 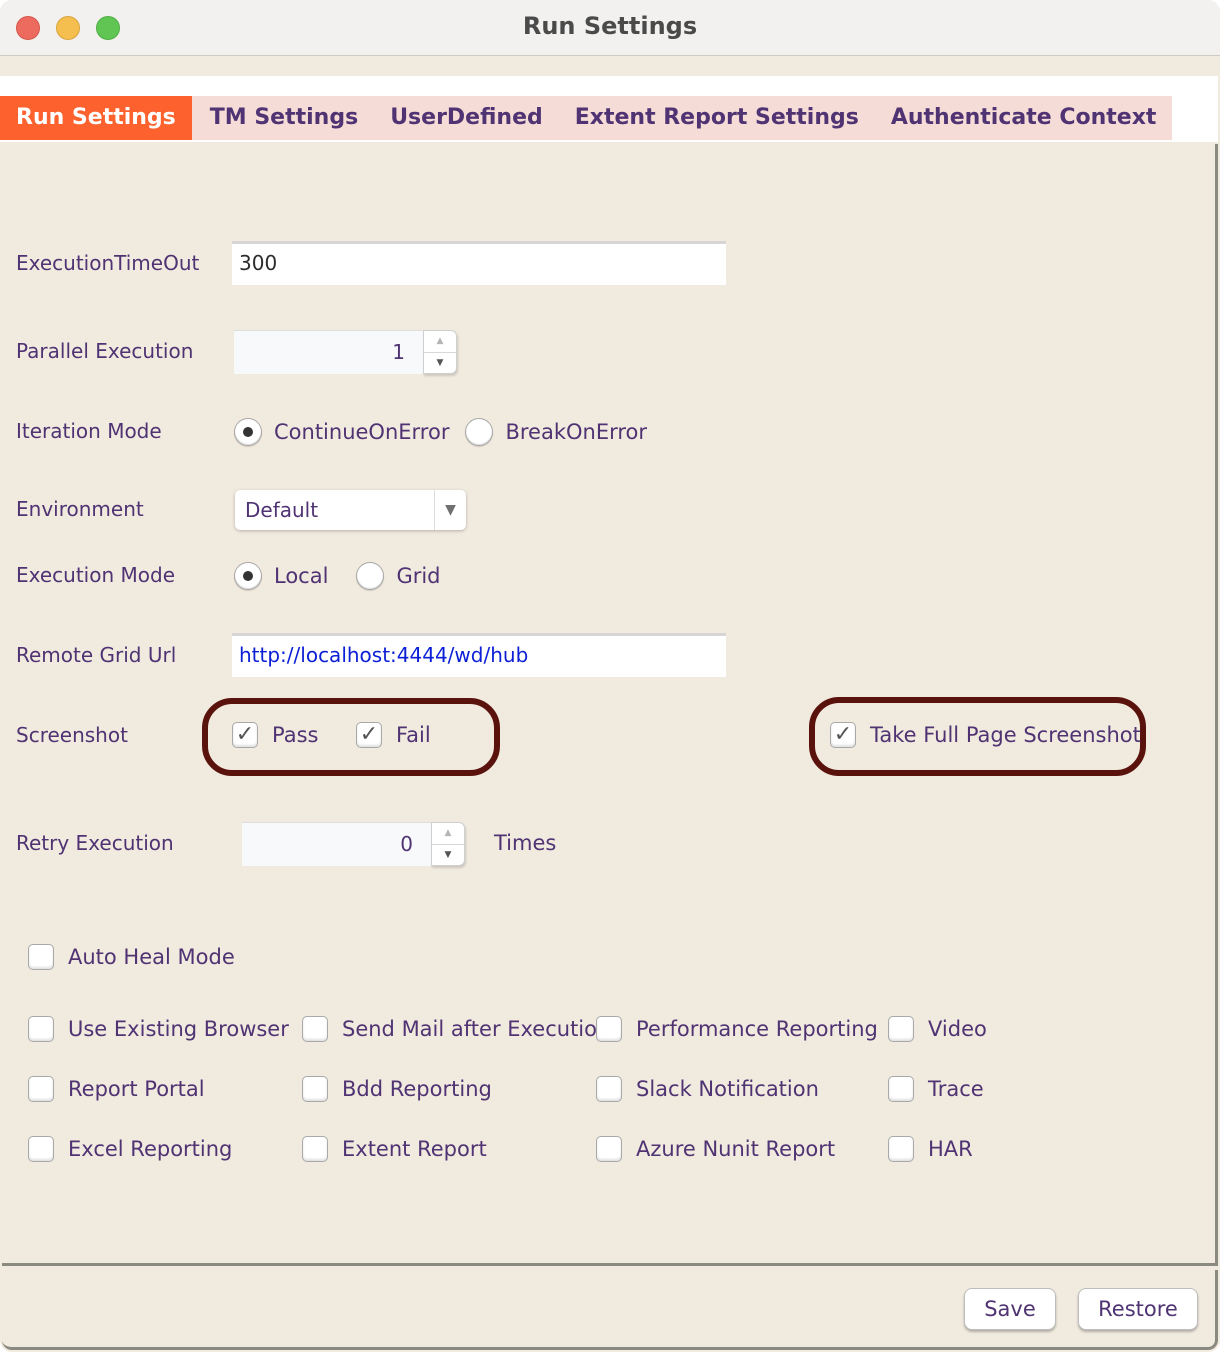 I want to click on azure-nunit-report-checkbox: Azure Nunit Report, so click(x=715, y=1149).